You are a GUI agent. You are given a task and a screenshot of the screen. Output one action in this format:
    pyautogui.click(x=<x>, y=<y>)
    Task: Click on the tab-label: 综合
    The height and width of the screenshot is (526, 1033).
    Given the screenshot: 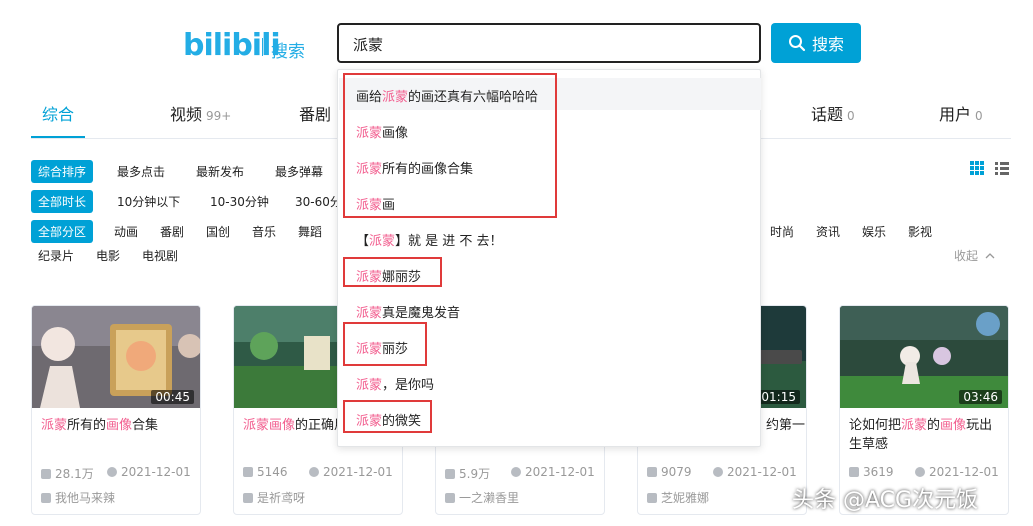 What is the action you would take?
    pyautogui.click(x=58, y=114)
    